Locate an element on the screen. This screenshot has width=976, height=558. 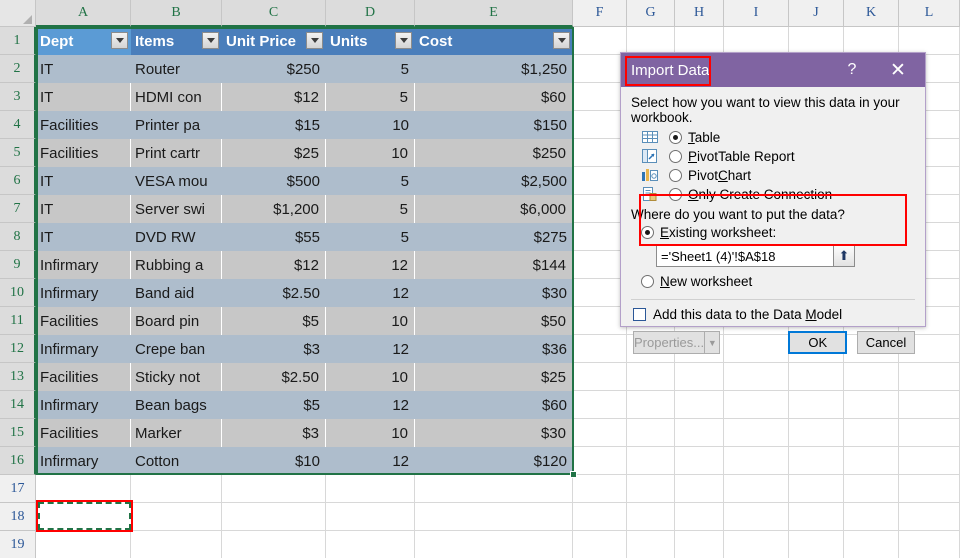
cell-F17 is located at coordinates (600, 489).